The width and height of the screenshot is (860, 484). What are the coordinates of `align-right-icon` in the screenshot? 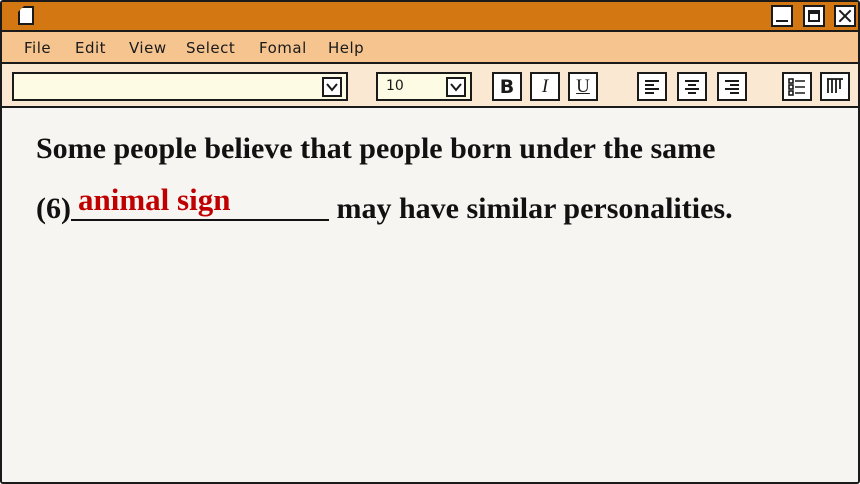 It's located at (732, 86).